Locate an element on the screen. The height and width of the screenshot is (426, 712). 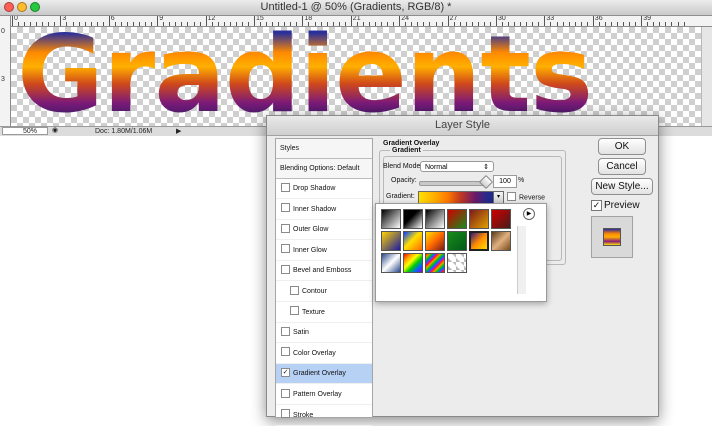
blend-mode-select: Normal ⇕ is located at coordinates (457, 166).